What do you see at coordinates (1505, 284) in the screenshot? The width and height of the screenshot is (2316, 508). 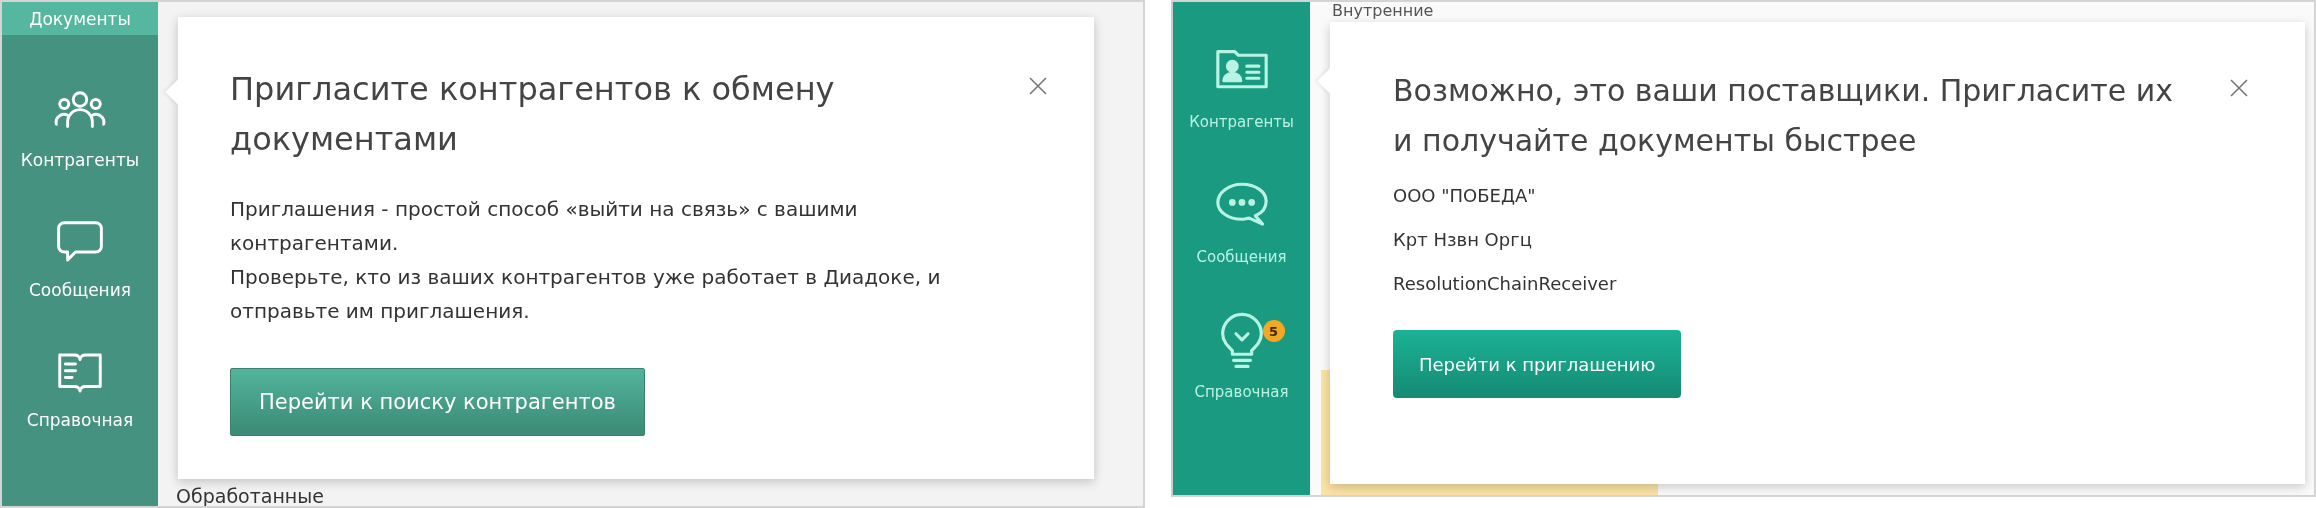 I see `organization-name: ResolutionChainReceiver` at bounding box center [1505, 284].